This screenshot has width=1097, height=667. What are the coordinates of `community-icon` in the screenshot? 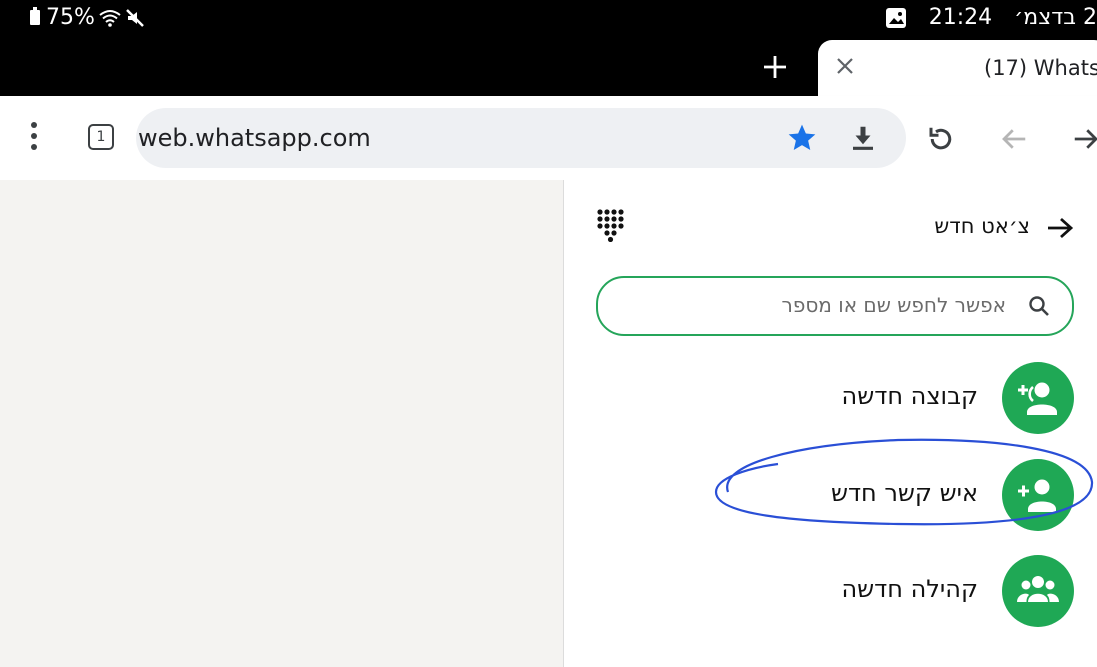 It's located at (1038, 589).